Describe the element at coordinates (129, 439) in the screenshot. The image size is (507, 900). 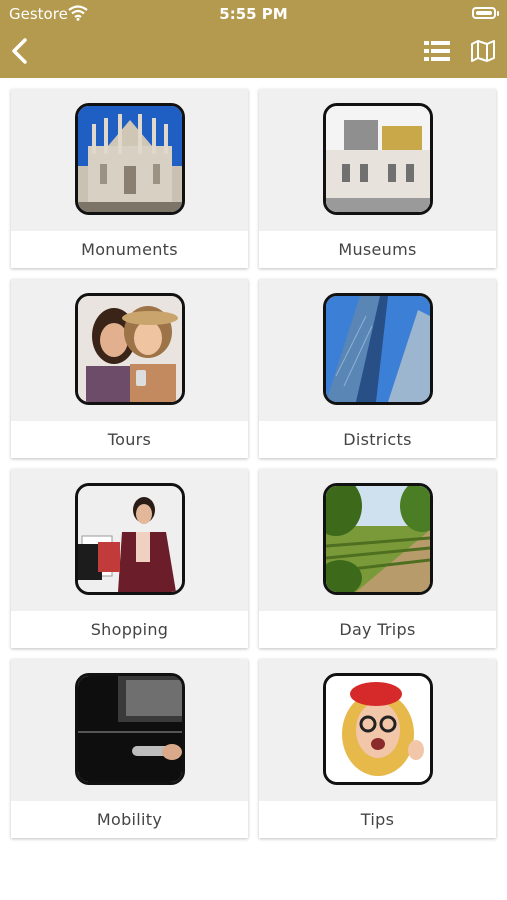
I see `category-label: Tours` at that location.